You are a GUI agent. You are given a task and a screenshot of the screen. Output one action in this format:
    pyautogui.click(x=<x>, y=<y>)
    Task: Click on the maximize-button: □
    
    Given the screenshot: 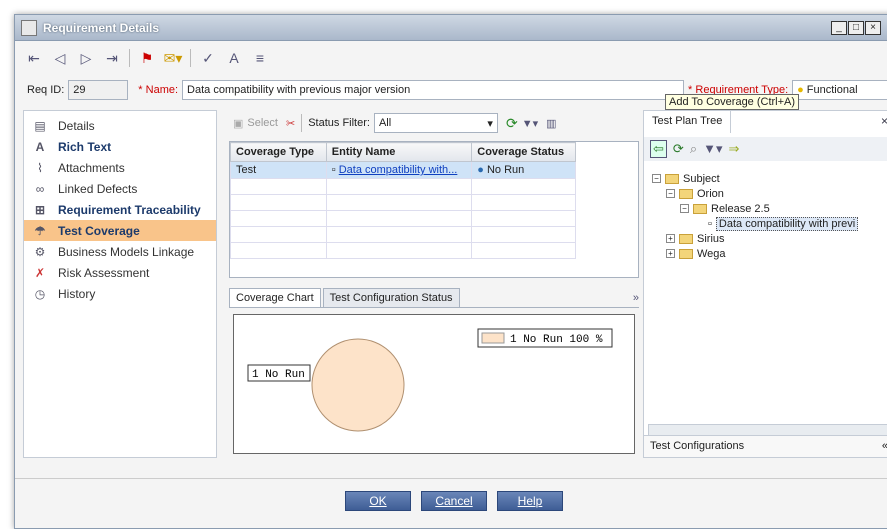 What is the action you would take?
    pyautogui.click(x=856, y=28)
    